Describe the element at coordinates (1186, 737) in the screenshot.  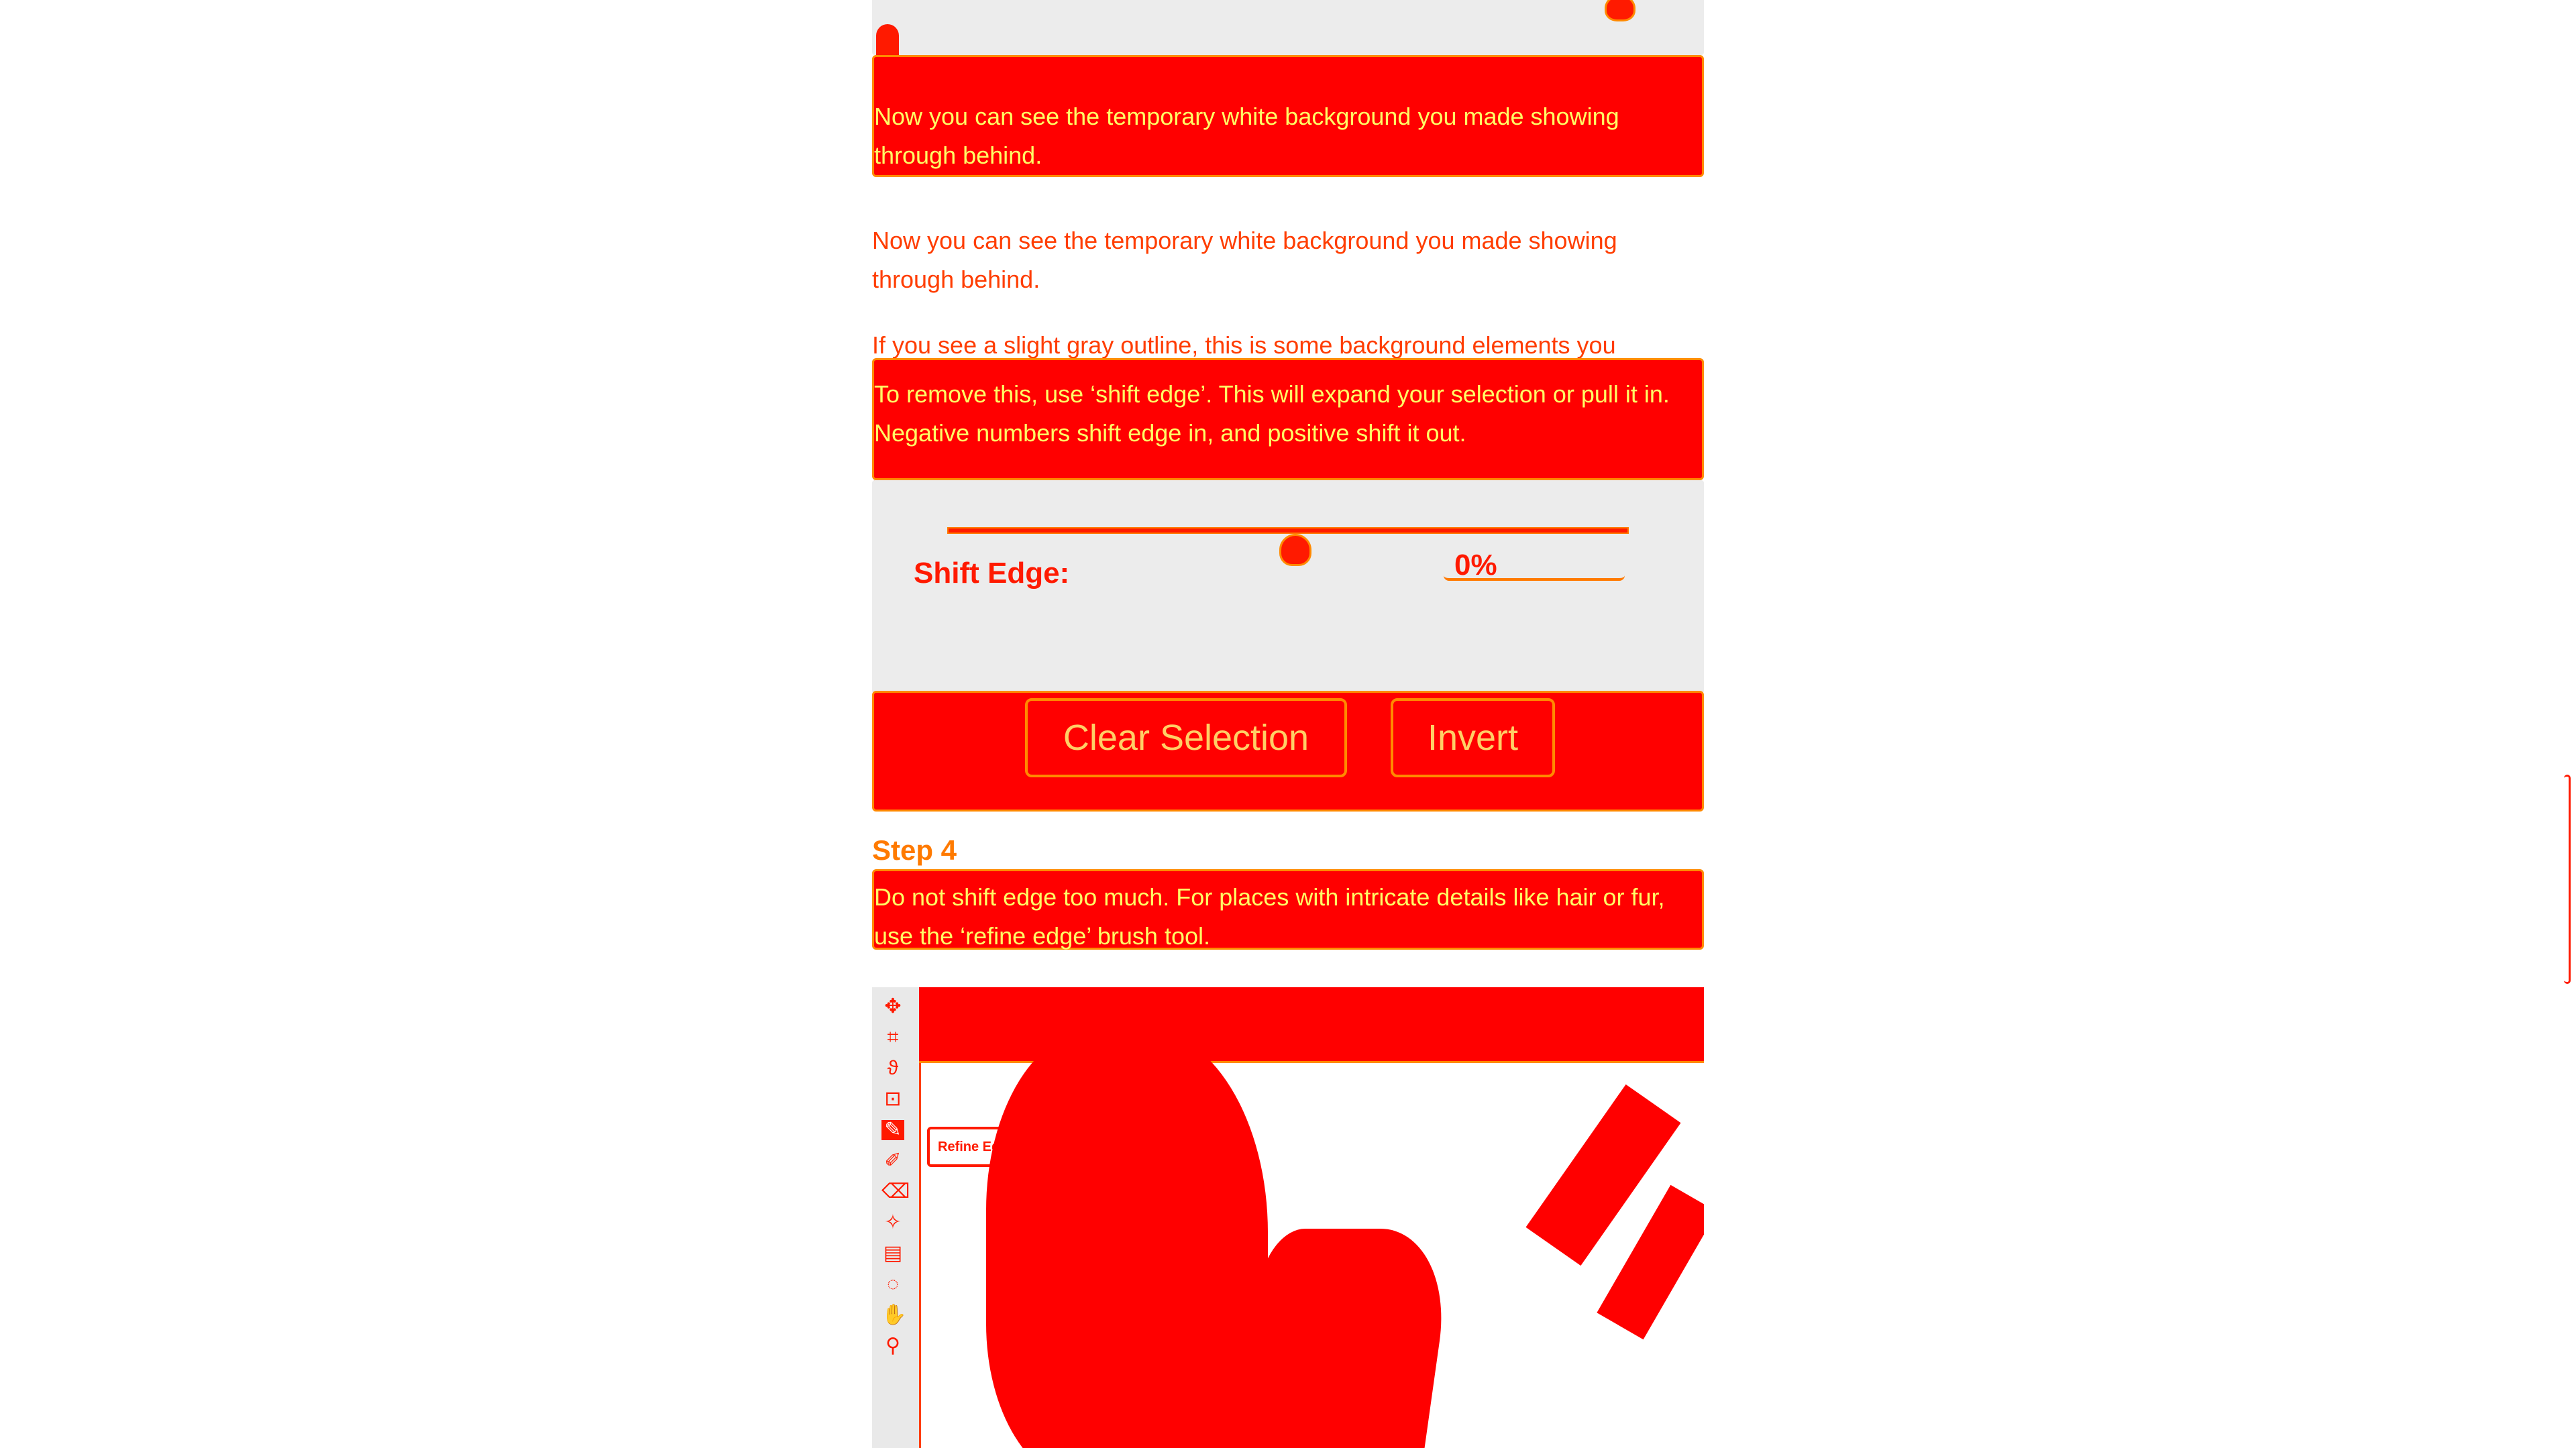
I see `clear-selection-button: Clear Selection` at that location.